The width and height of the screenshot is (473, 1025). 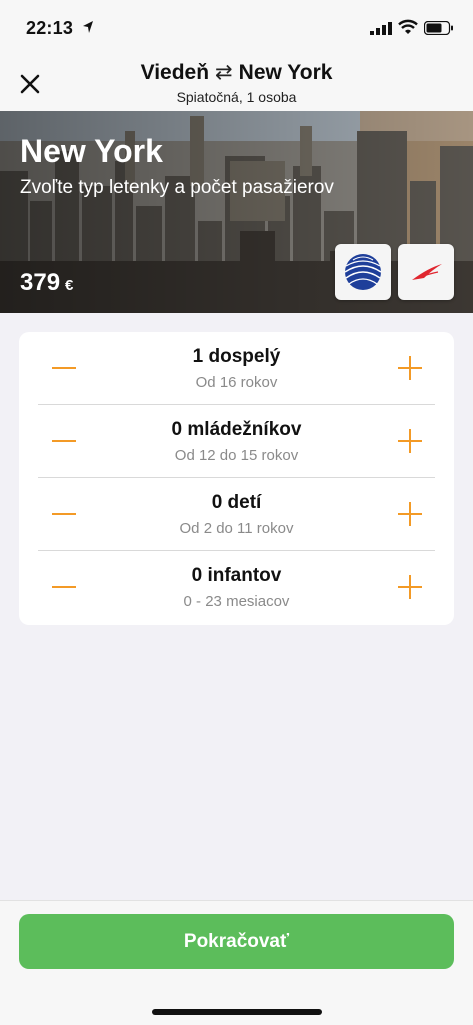 I want to click on increment-infants-button, so click(x=410, y=587).